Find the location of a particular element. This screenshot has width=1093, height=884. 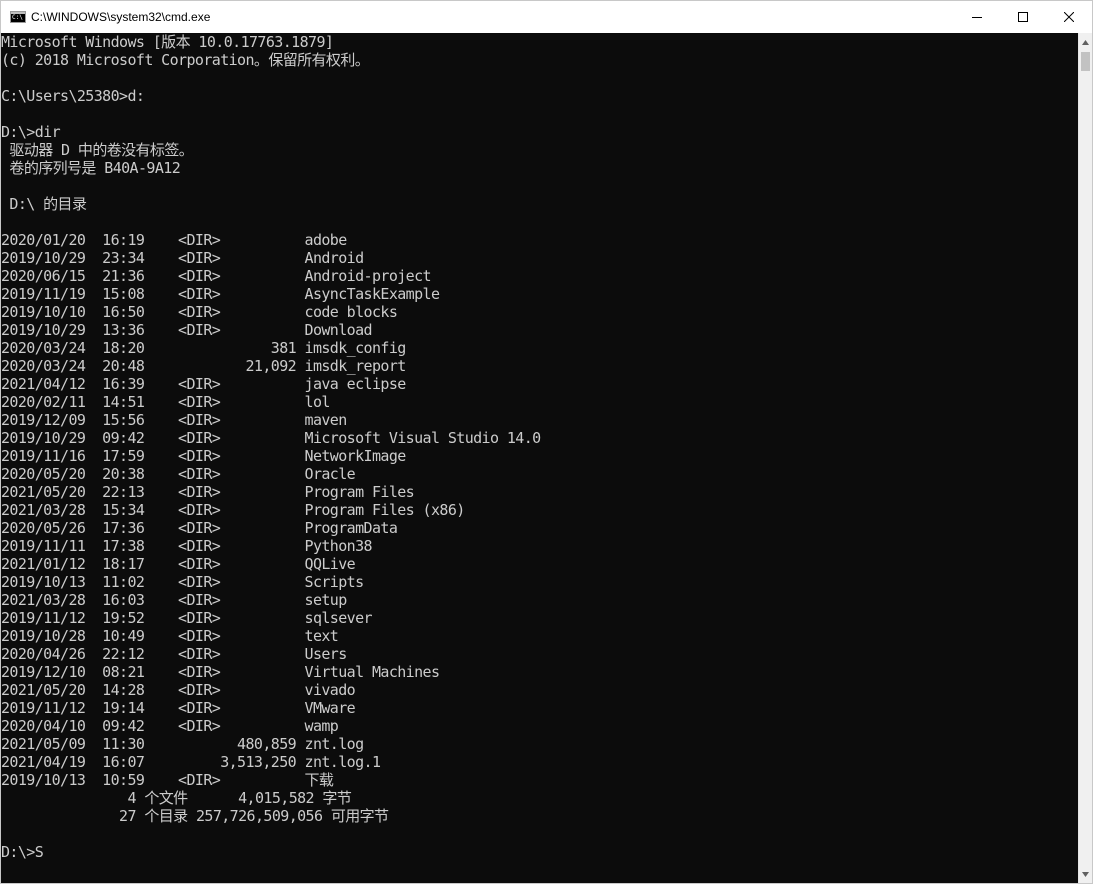

console-line: 2021/03/28 16:03 <DIR> setup is located at coordinates (174, 600).